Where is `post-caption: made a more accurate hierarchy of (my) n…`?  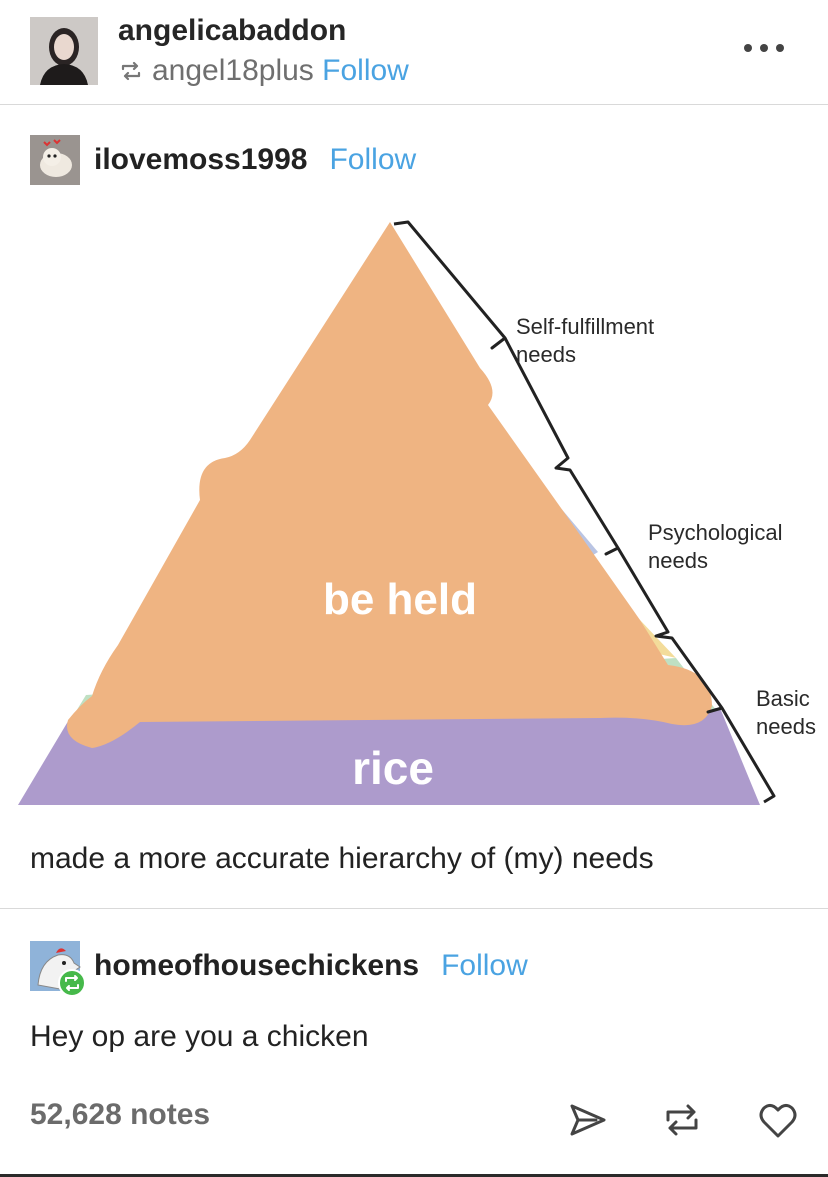 post-caption: made a more accurate hierarchy of (my) n… is located at coordinates (342, 858).